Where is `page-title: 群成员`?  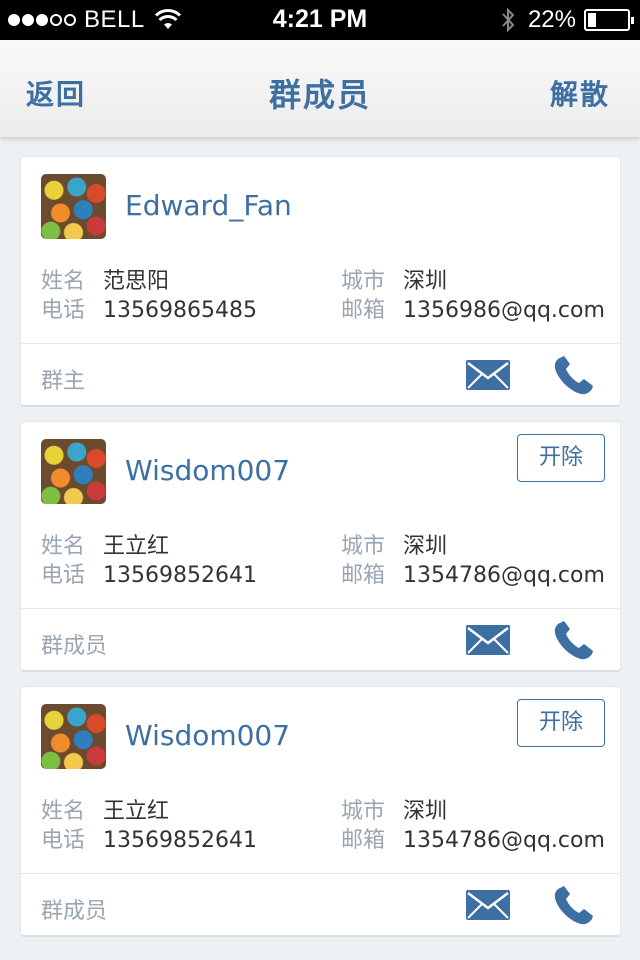 page-title: 群成员 is located at coordinates (319, 95).